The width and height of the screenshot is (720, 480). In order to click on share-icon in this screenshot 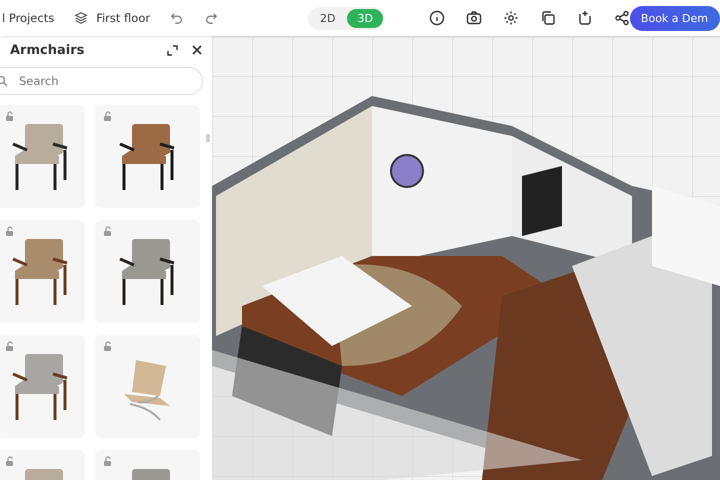, I will do `click(622, 18)`.